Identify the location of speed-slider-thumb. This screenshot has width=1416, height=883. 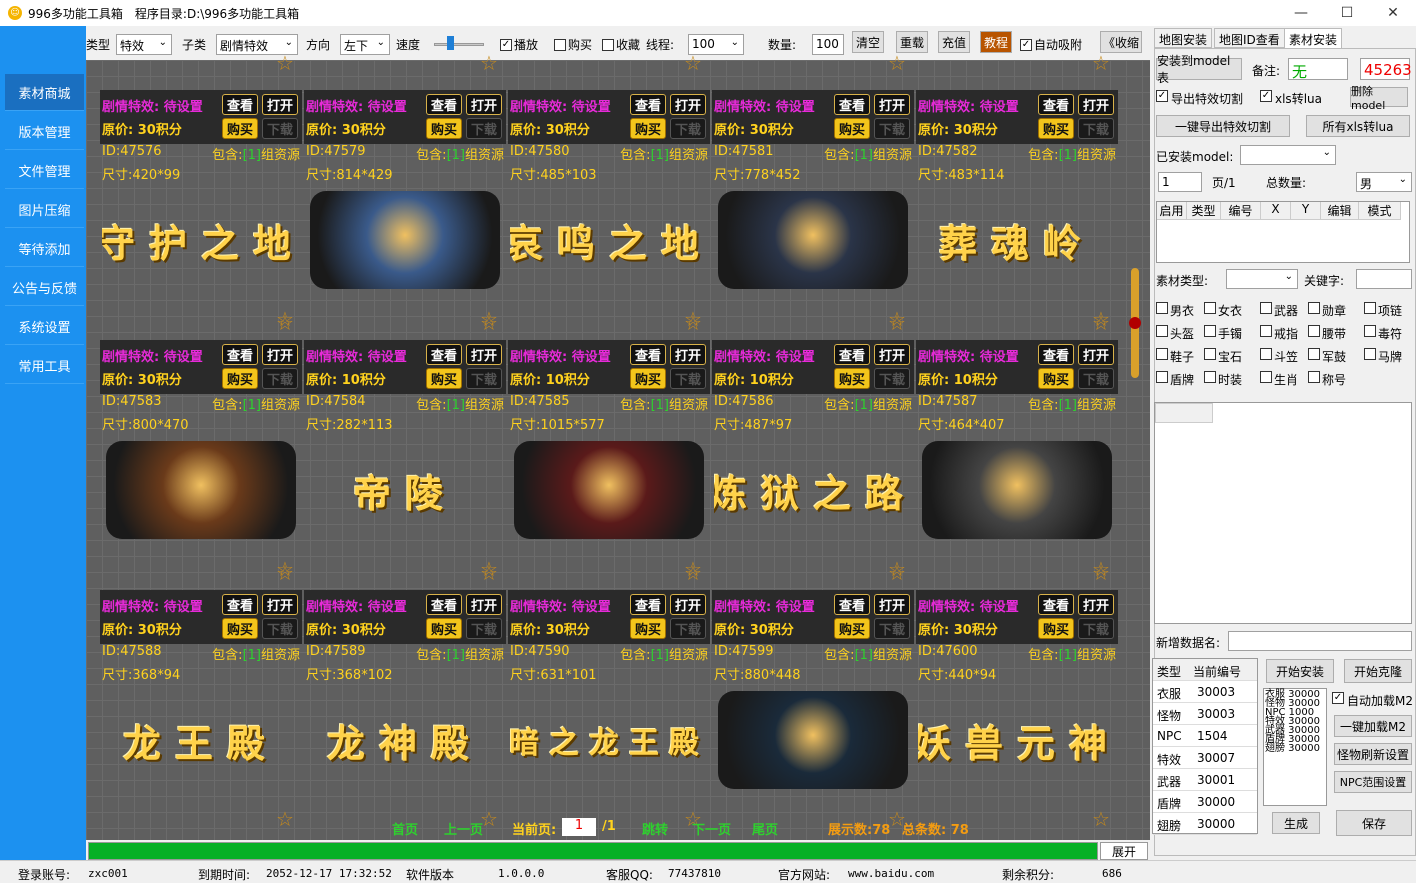
(450, 43).